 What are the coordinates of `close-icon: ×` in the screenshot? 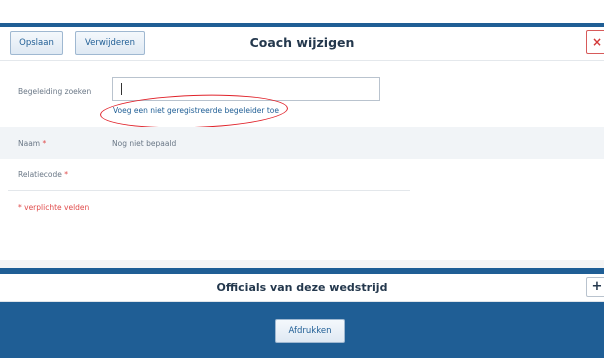 It's located at (595, 42).